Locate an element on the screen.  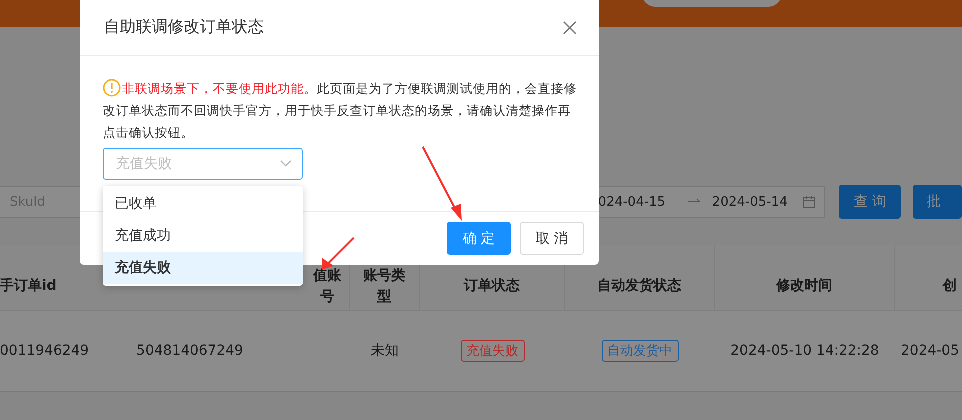
column-header: 账号类型 is located at coordinates (384, 286).